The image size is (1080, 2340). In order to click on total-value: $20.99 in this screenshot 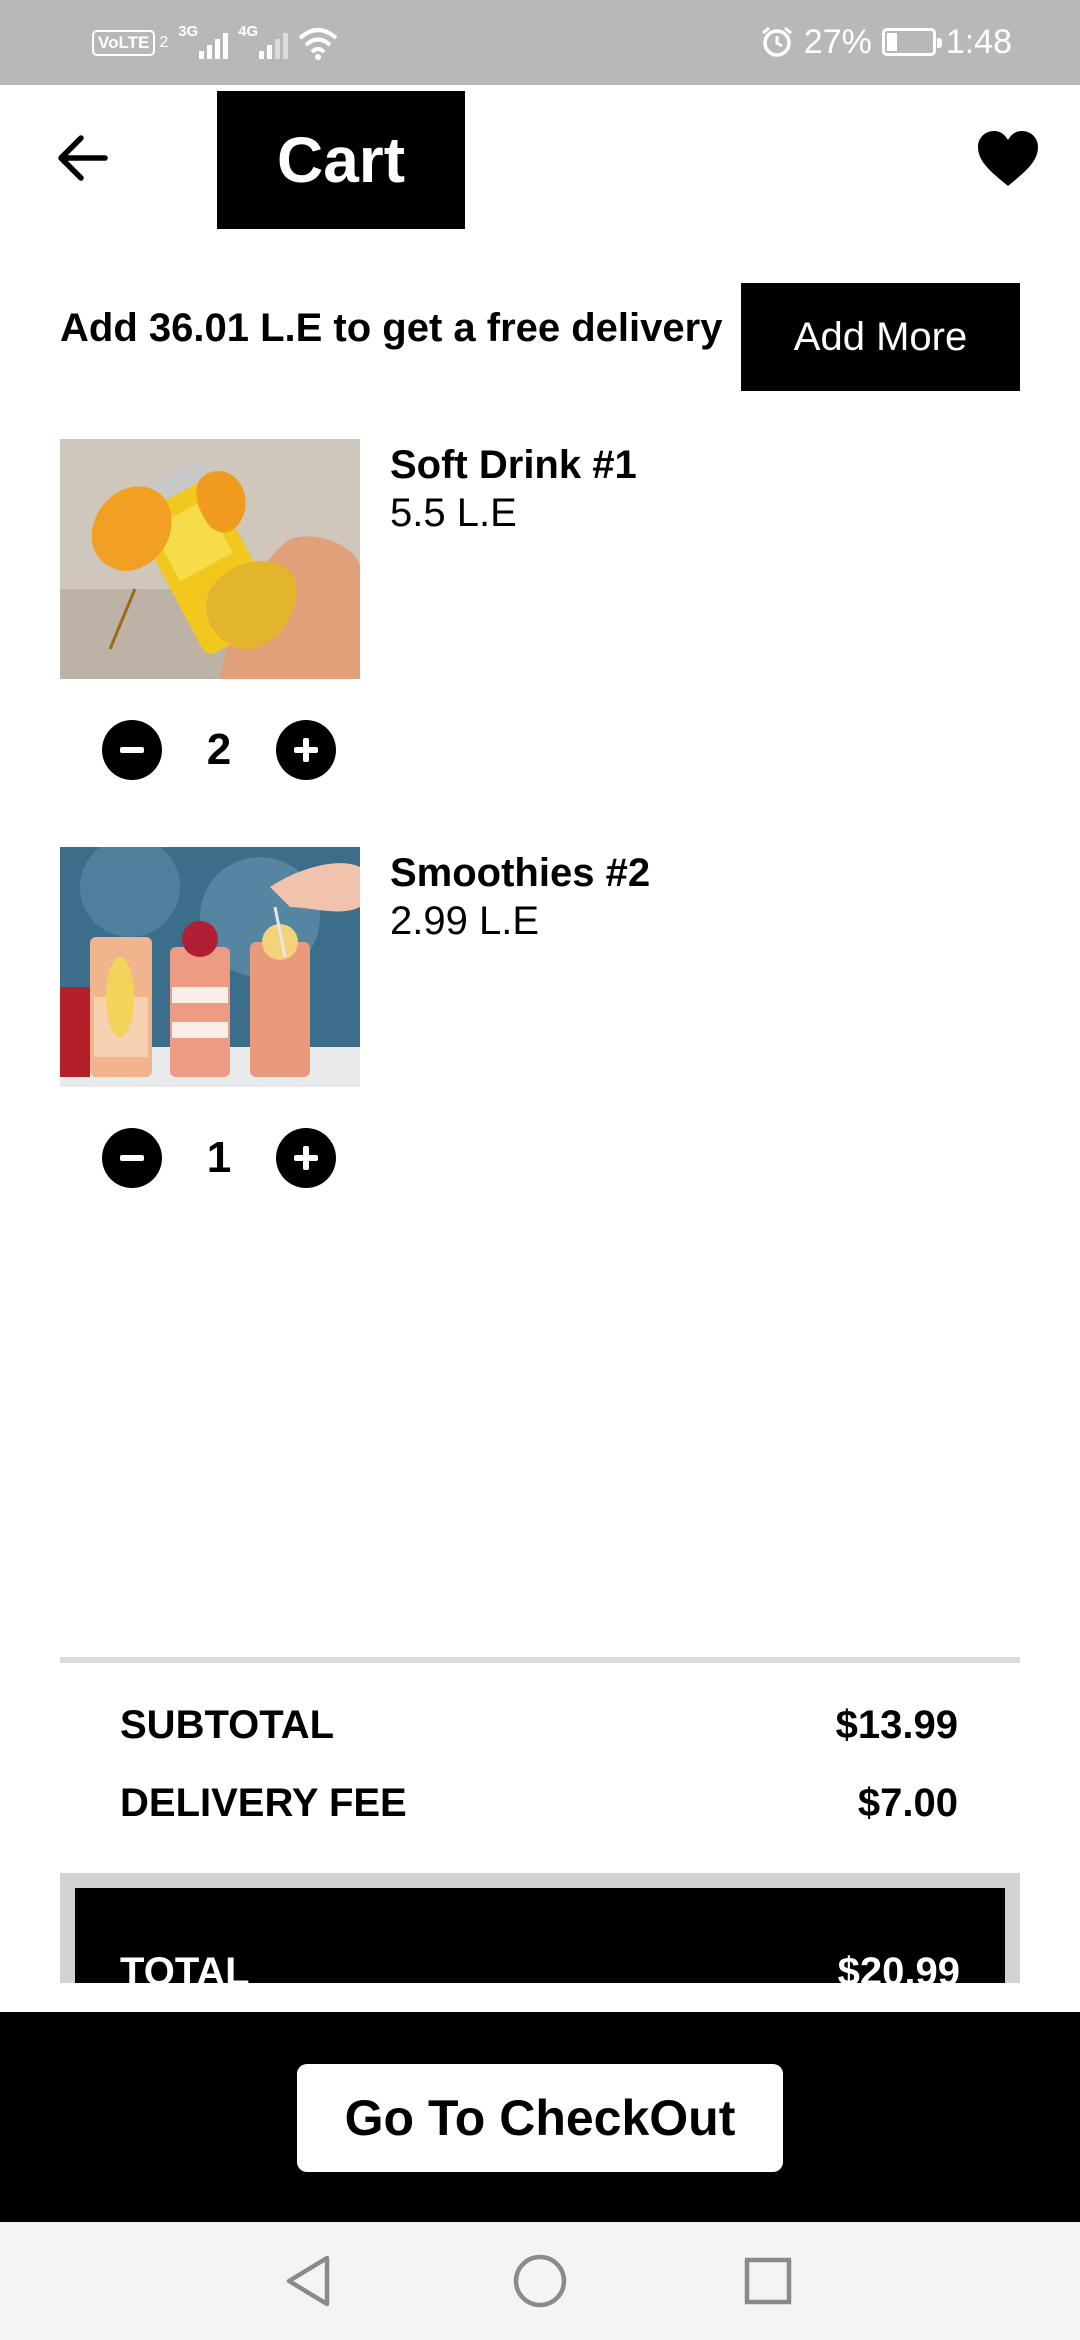, I will do `click(898, 1966)`.